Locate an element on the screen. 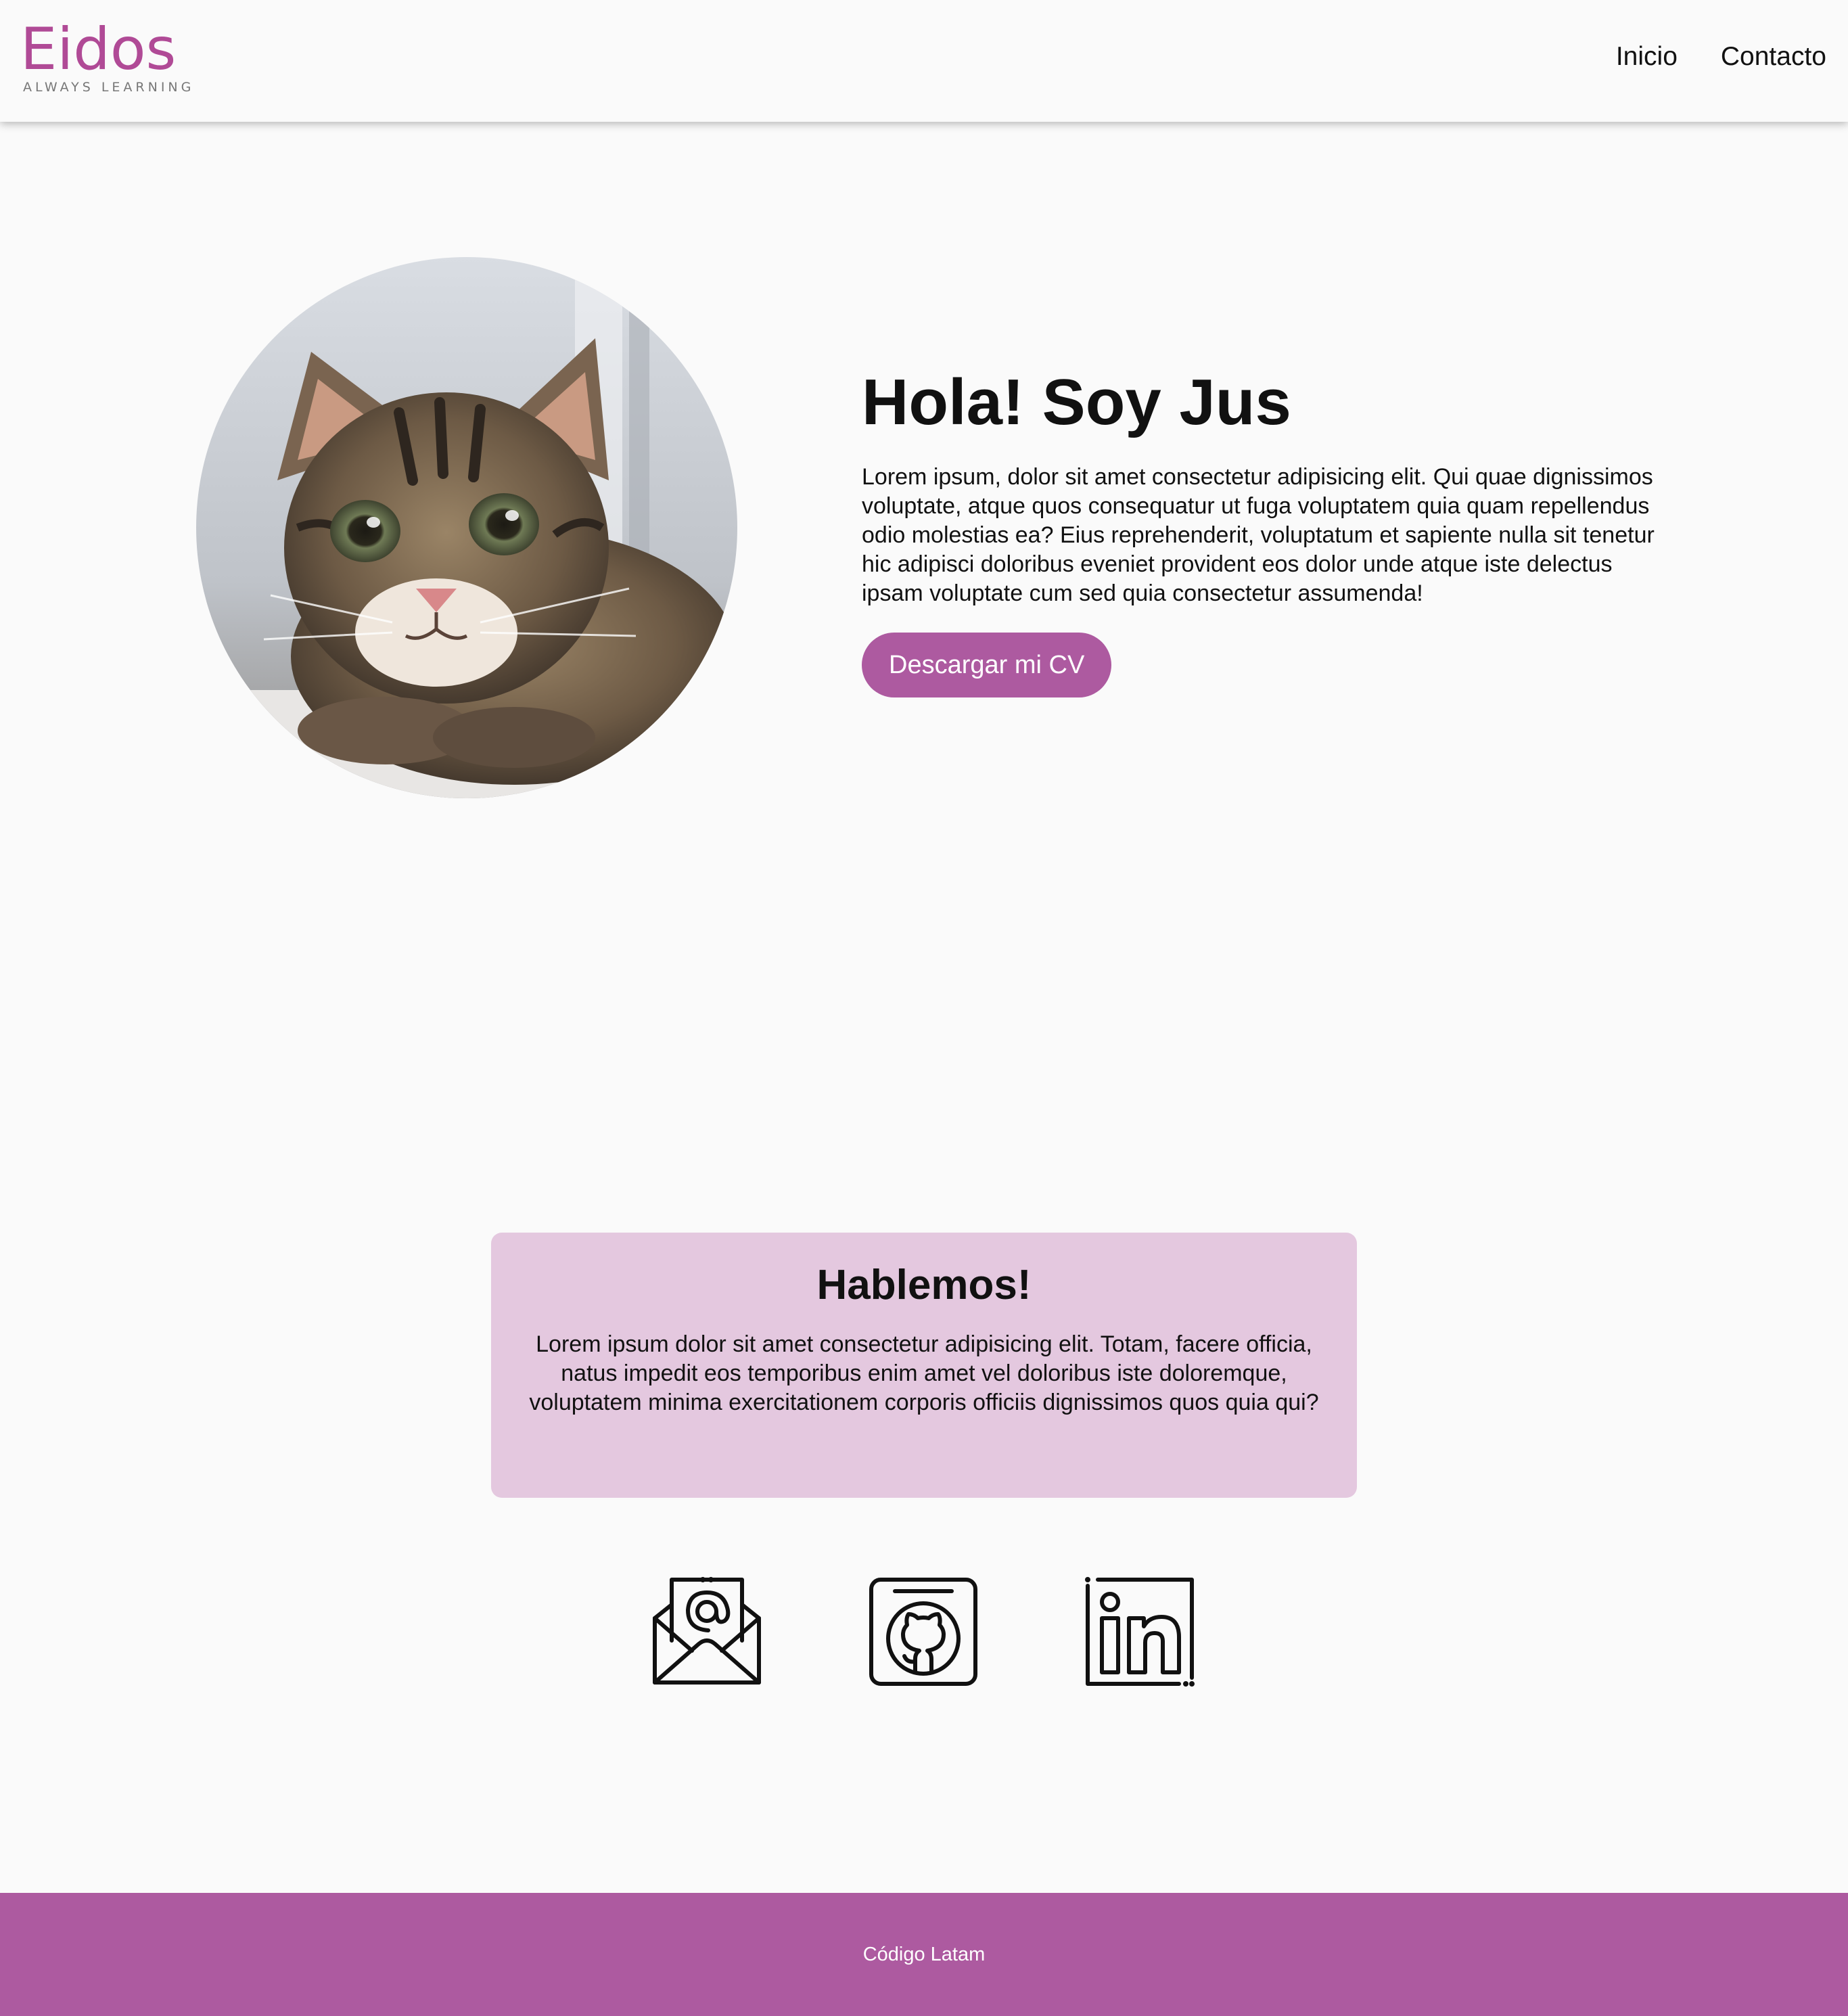  social-links is located at coordinates (924, 1633).